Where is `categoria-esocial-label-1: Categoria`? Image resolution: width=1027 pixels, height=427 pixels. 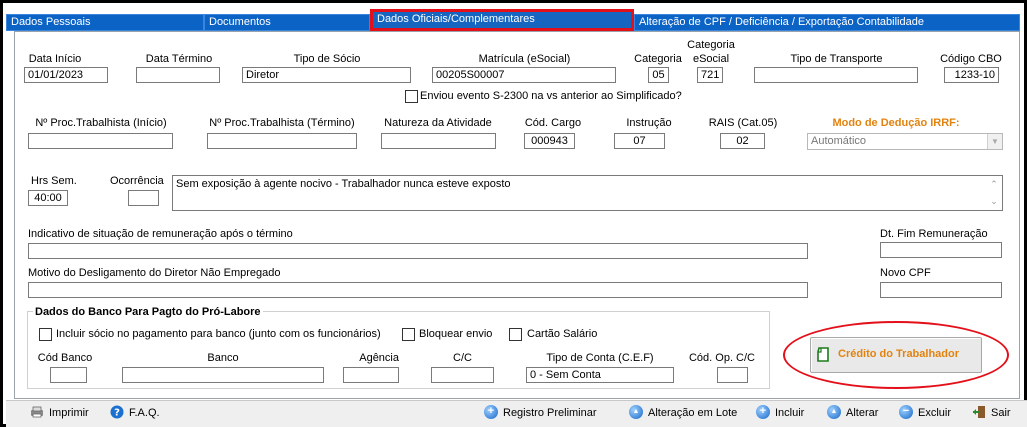
categoria-esocial-label-1: Categoria is located at coordinates (711, 45).